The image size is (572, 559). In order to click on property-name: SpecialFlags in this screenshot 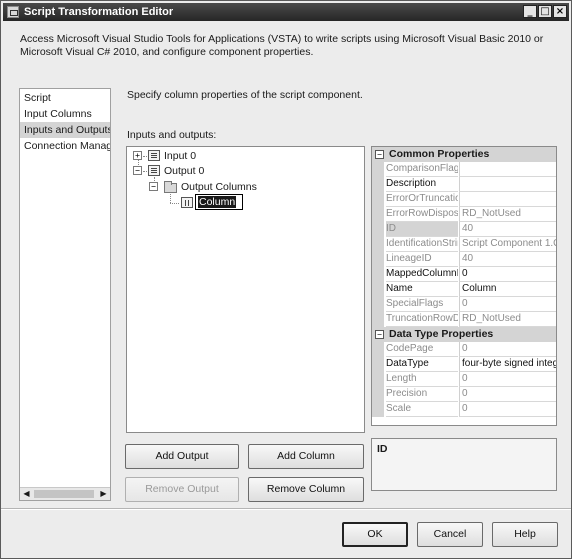, I will do `click(422, 304)`.